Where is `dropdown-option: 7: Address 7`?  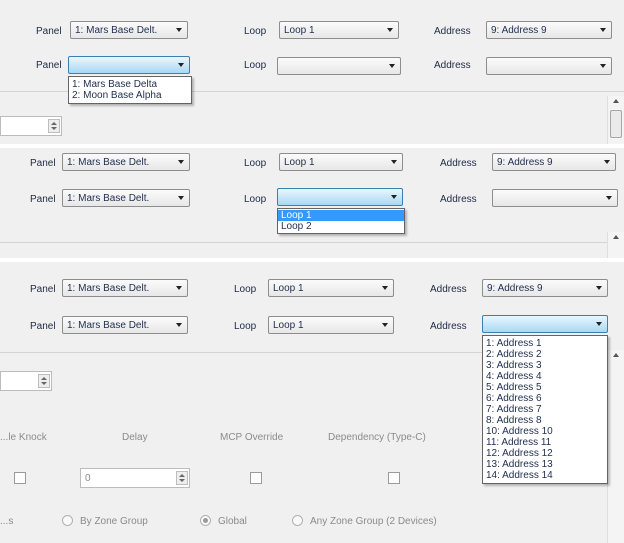 dropdown-option: 7: Address 7 is located at coordinates (545, 409).